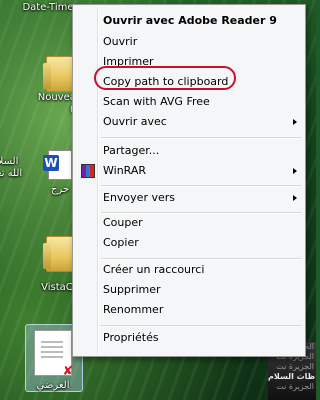  What do you see at coordinates (53, 385) in the screenshot?
I see `desktop-icon-label: العرضي` at bounding box center [53, 385].